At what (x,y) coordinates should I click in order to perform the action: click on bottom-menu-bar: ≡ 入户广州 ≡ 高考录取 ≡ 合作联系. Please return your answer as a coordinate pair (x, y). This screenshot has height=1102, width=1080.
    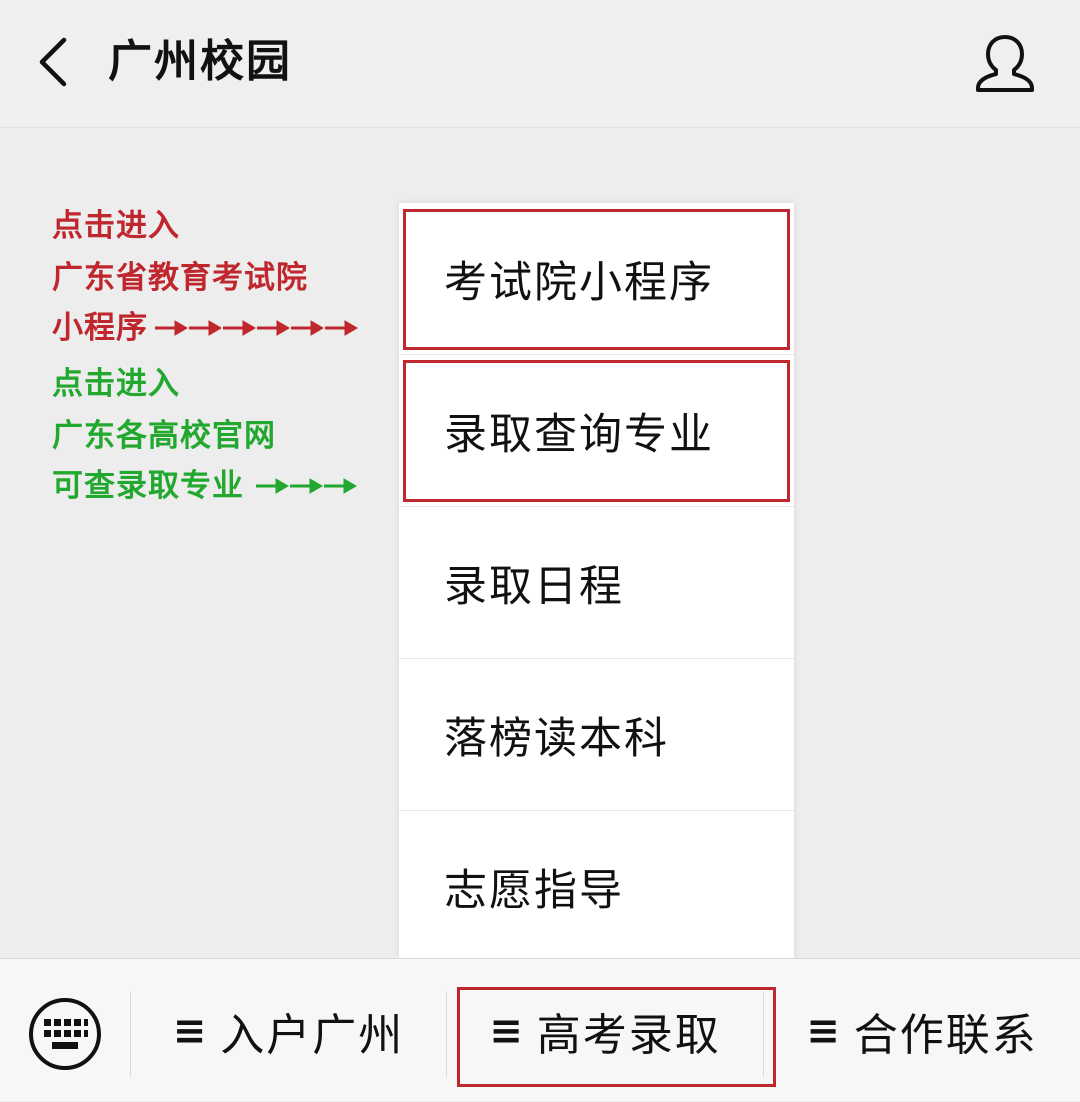
    Looking at the image, I should click on (540, 1029).